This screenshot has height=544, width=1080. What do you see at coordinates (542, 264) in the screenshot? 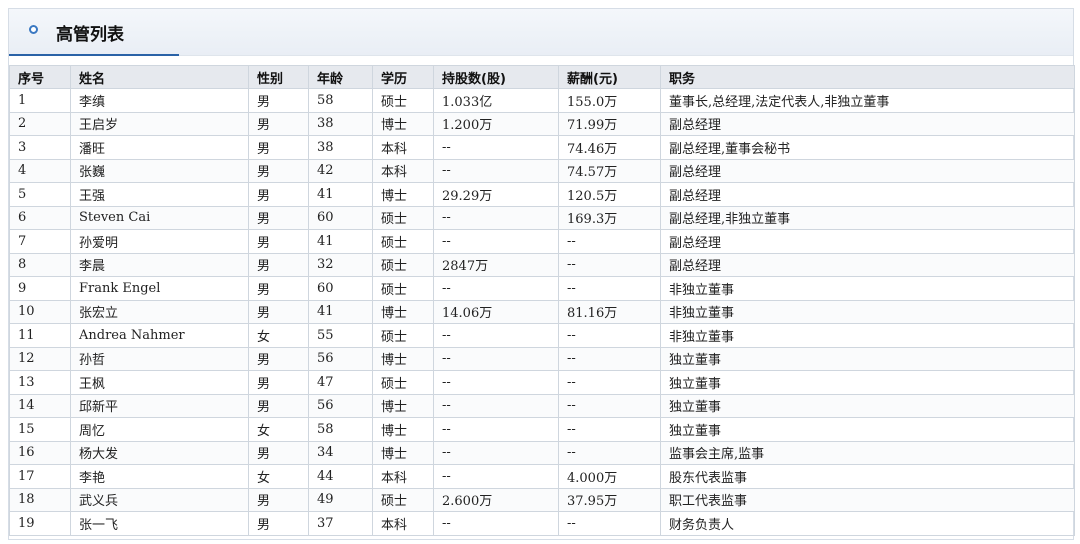
I see `table-row: 8 李晨男 32 硕士 2847万 -- 副总经理` at bounding box center [542, 264].